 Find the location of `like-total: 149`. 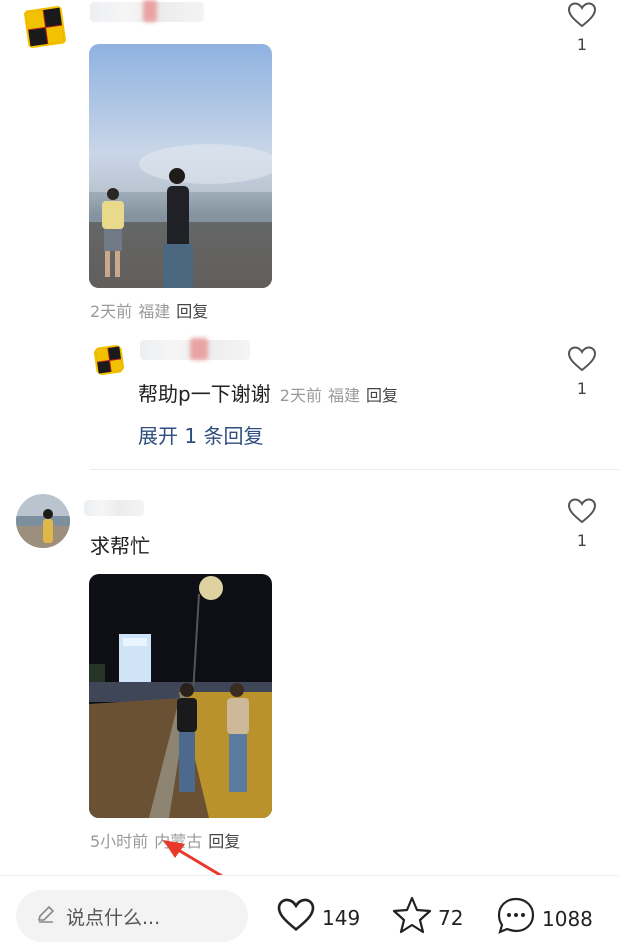

like-total: 149 is located at coordinates (341, 917).